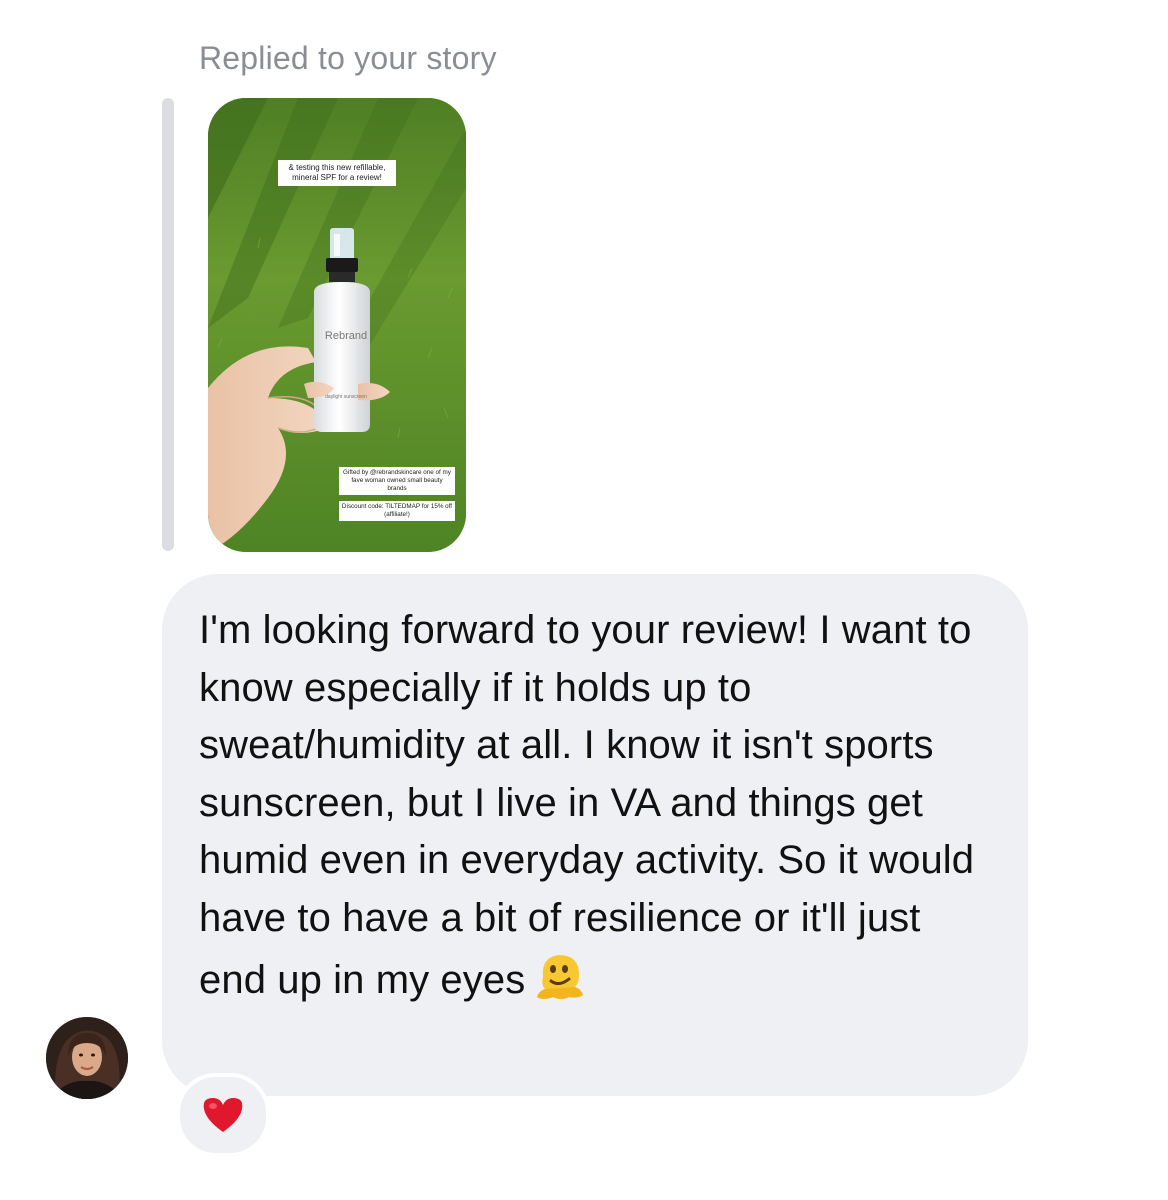 This screenshot has width=1168, height=1200. Describe the element at coordinates (346, 397) in the screenshot. I see `bottle-subtitle: daylight sunscreen` at that location.